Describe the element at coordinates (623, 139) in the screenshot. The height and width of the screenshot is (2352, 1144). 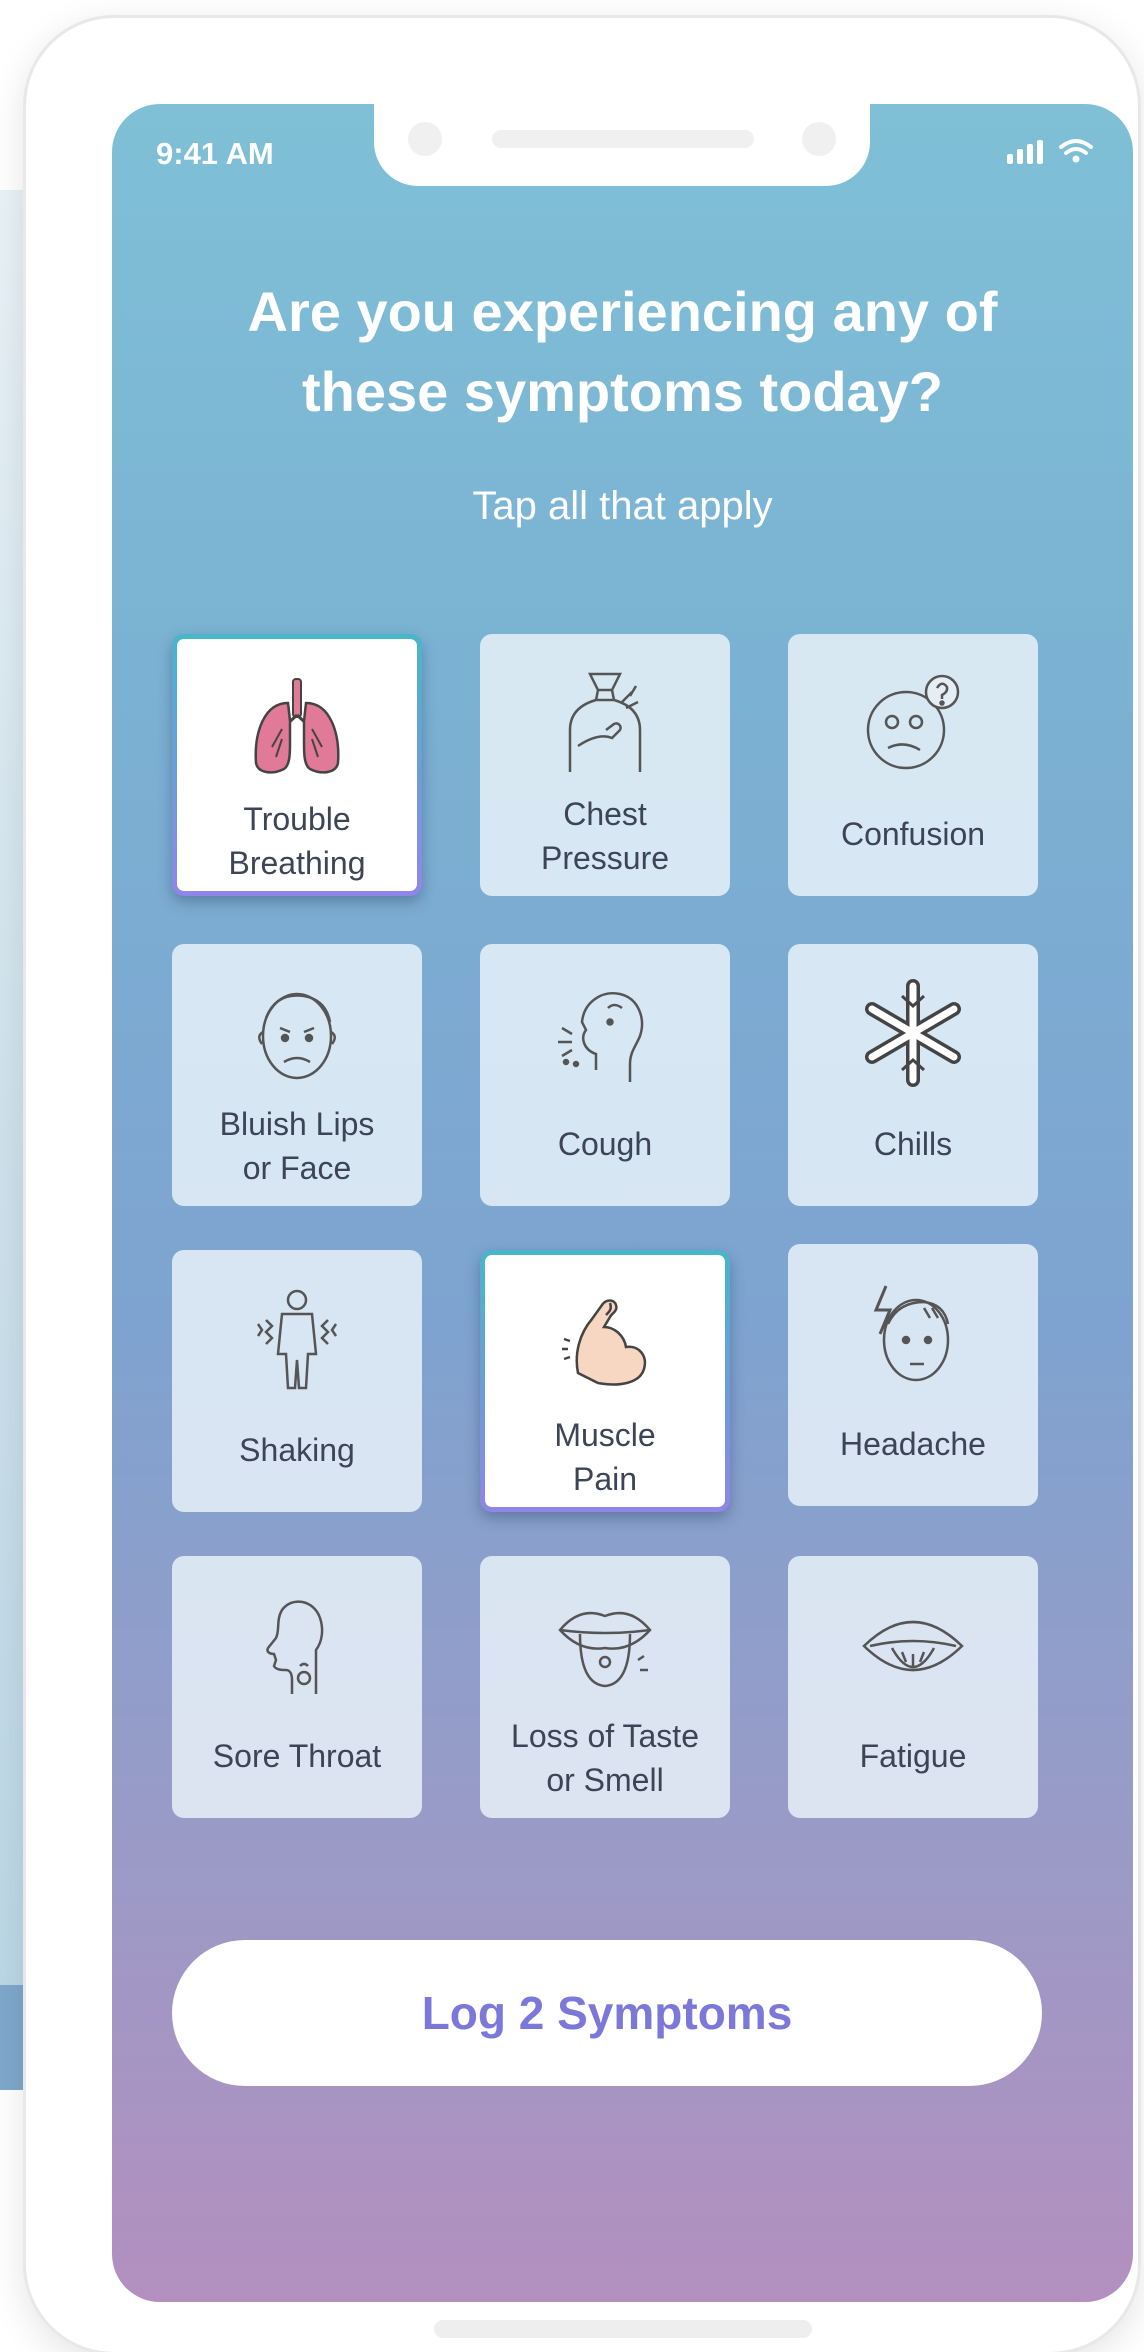
I see `earpiece-speaker` at that location.